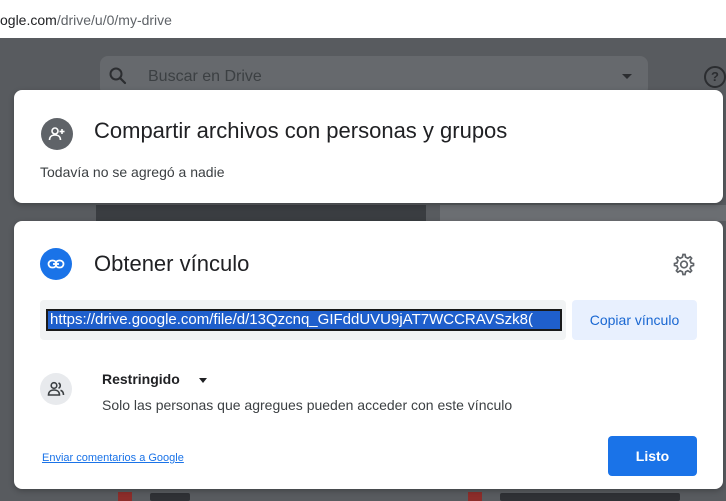 This screenshot has height=501, width=726. What do you see at coordinates (141, 379) in the screenshot?
I see `access-level-dropdown: Restringido` at bounding box center [141, 379].